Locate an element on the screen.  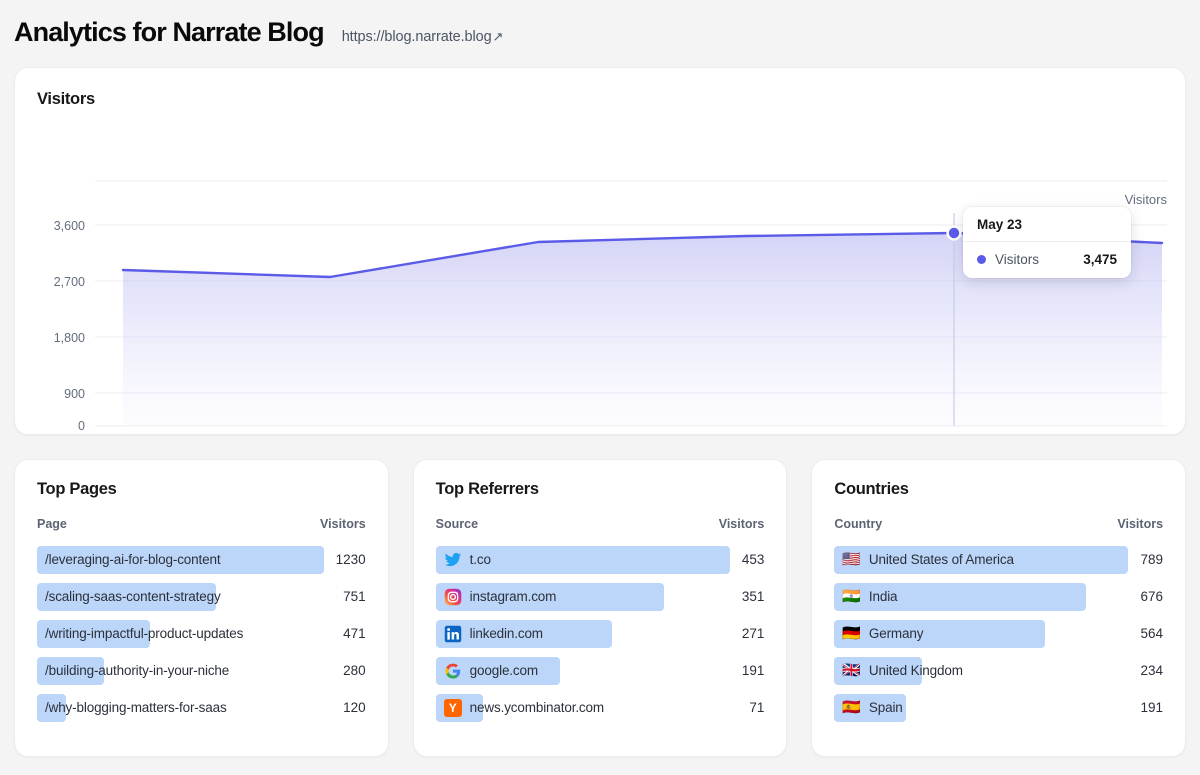
row-bar-wrap: 🇺🇸 United States of America is located at coordinates (981, 559).